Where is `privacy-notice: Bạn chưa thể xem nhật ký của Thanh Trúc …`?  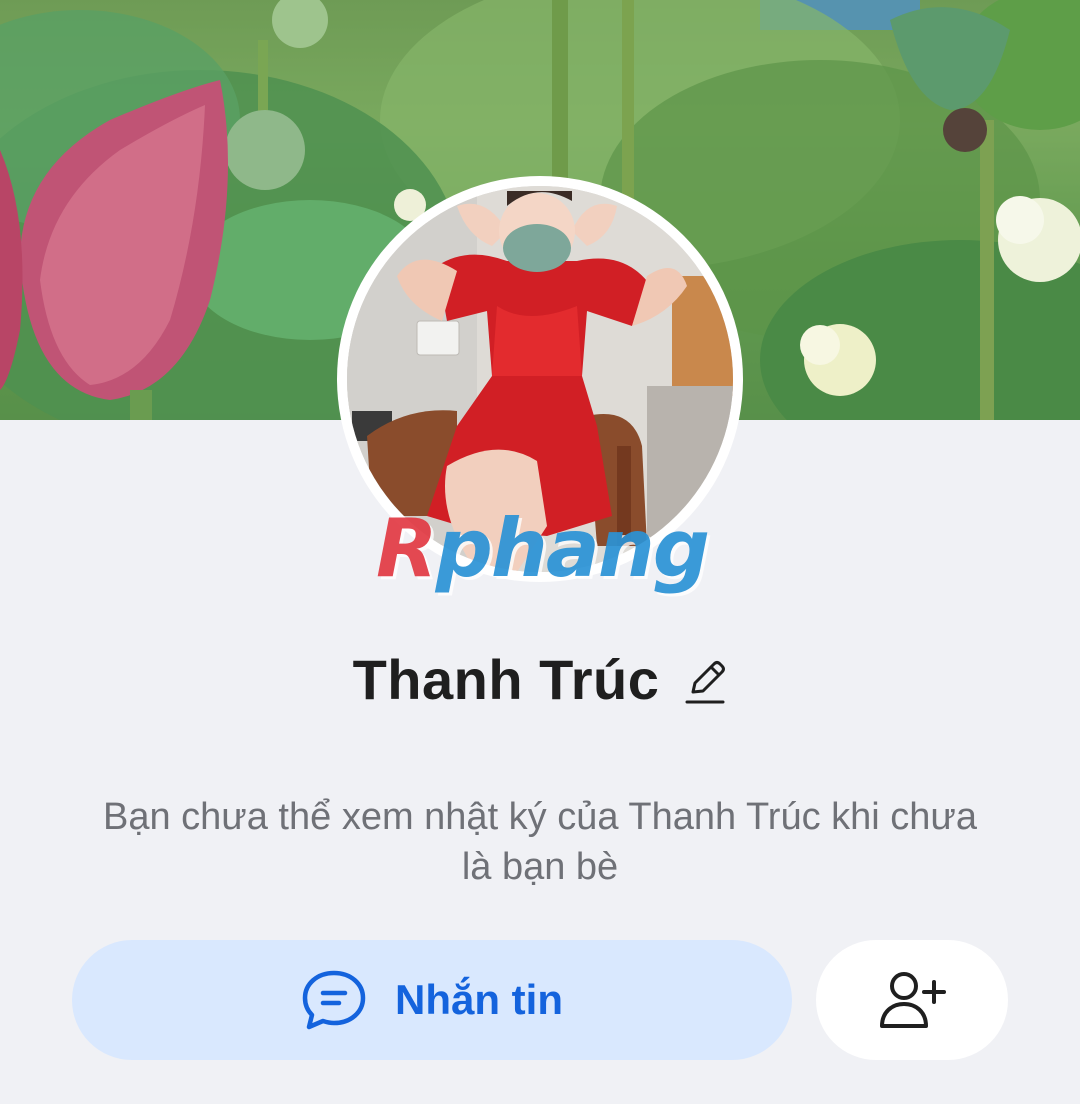
privacy-notice: Bạn chưa thể xem nhật ký của Thanh Trúc … is located at coordinates (540, 842).